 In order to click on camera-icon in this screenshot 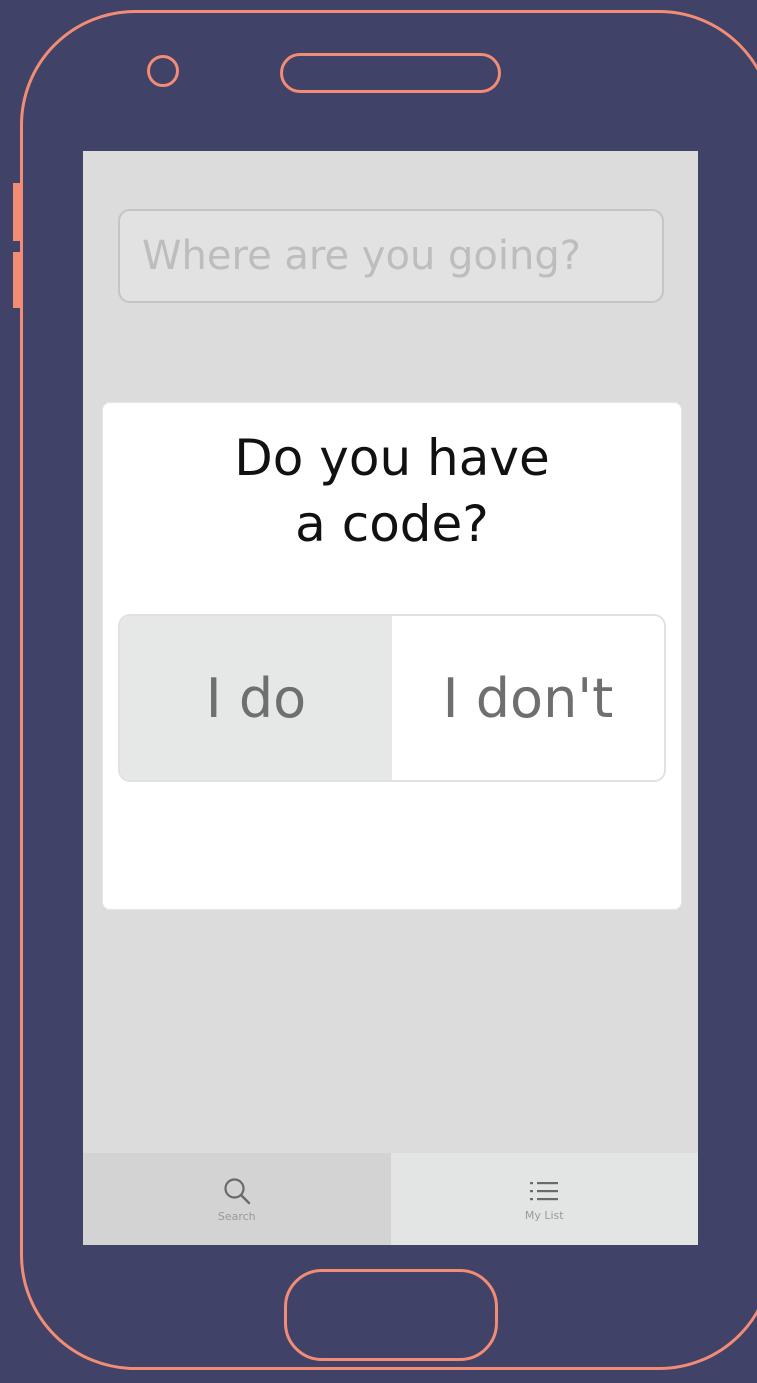, I will do `click(163, 71)`.